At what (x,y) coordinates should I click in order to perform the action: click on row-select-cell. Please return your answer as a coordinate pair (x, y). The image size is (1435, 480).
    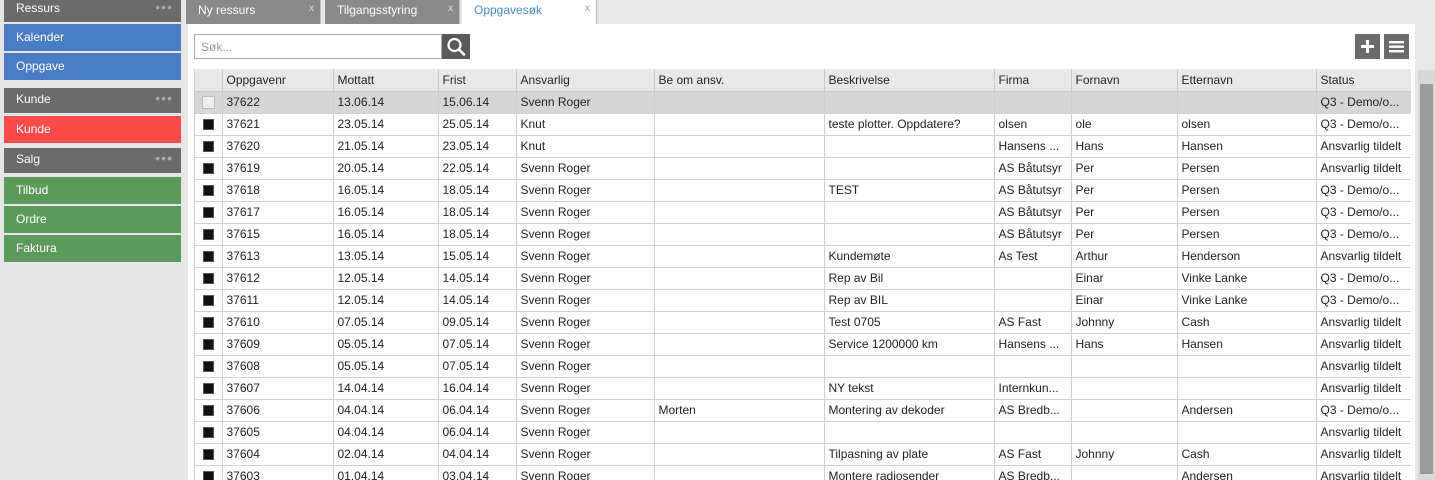
    Looking at the image, I should click on (209, 212).